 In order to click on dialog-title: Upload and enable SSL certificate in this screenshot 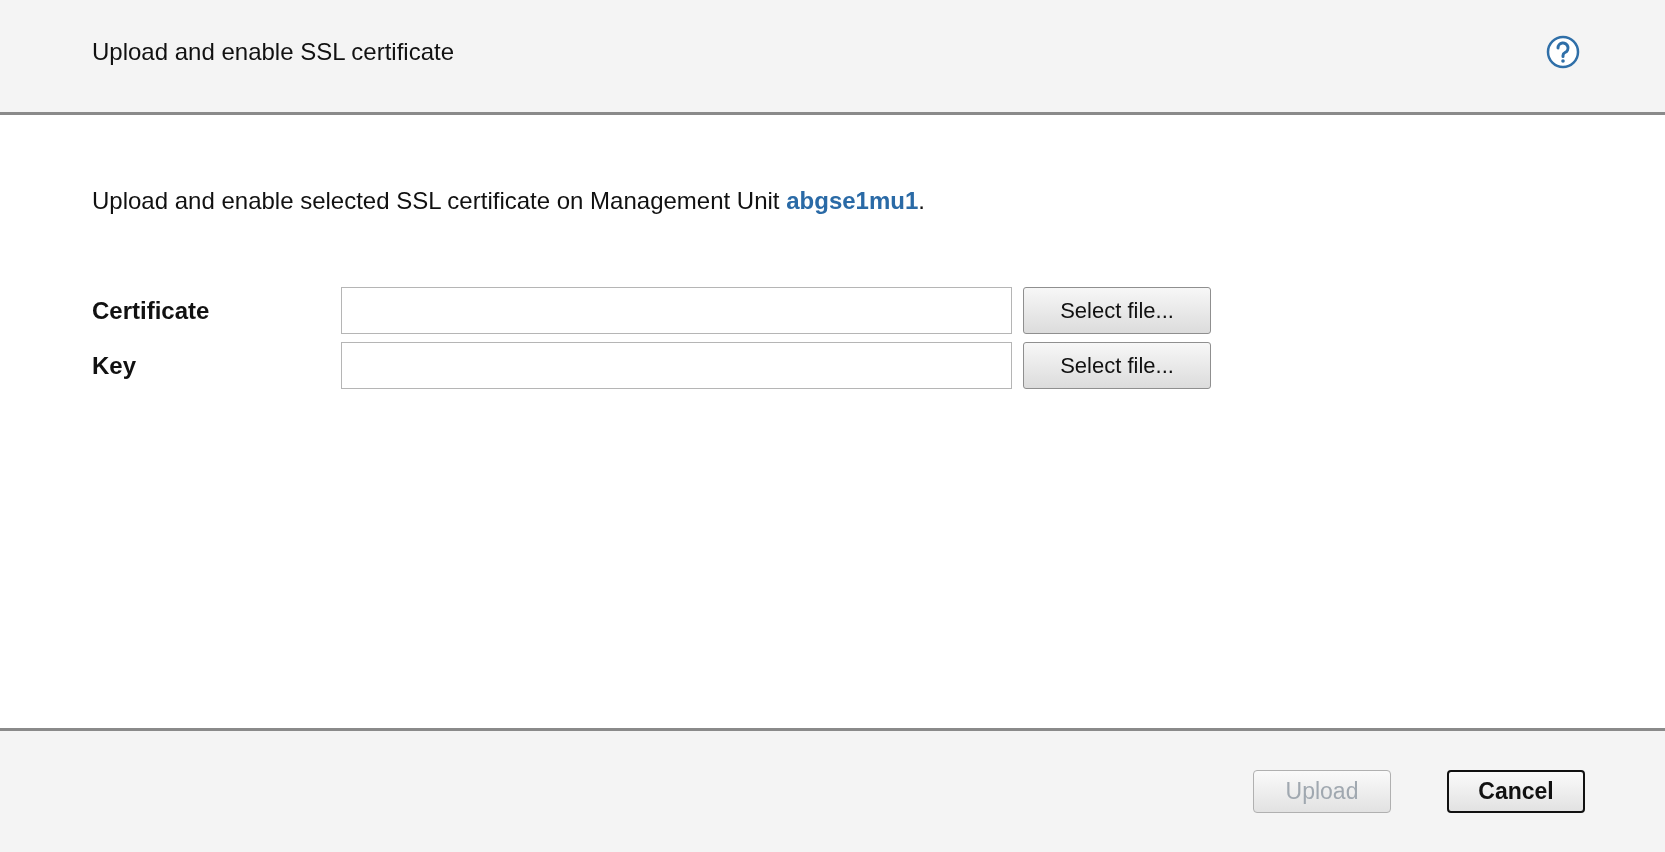, I will do `click(273, 52)`.